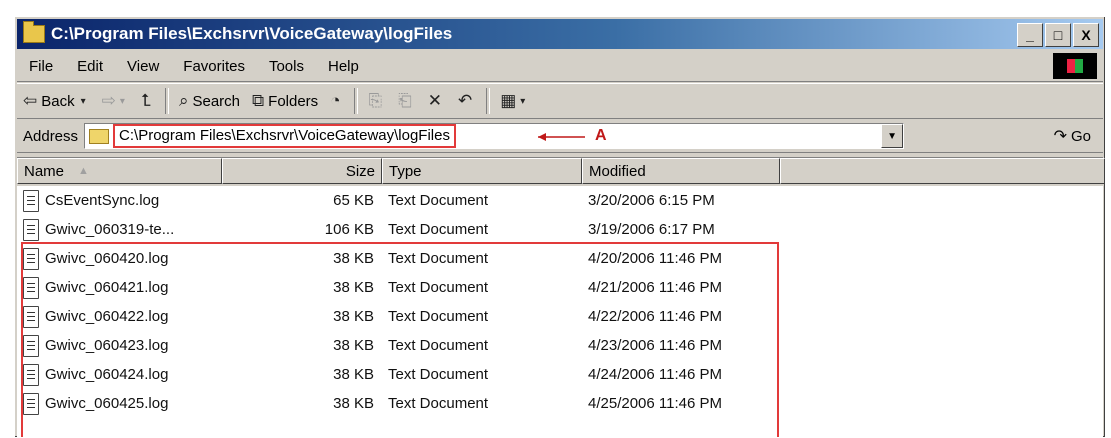 This screenshot has height=438, width=1111. I want to click on folders-icon: ⧉, so click(258, 100).